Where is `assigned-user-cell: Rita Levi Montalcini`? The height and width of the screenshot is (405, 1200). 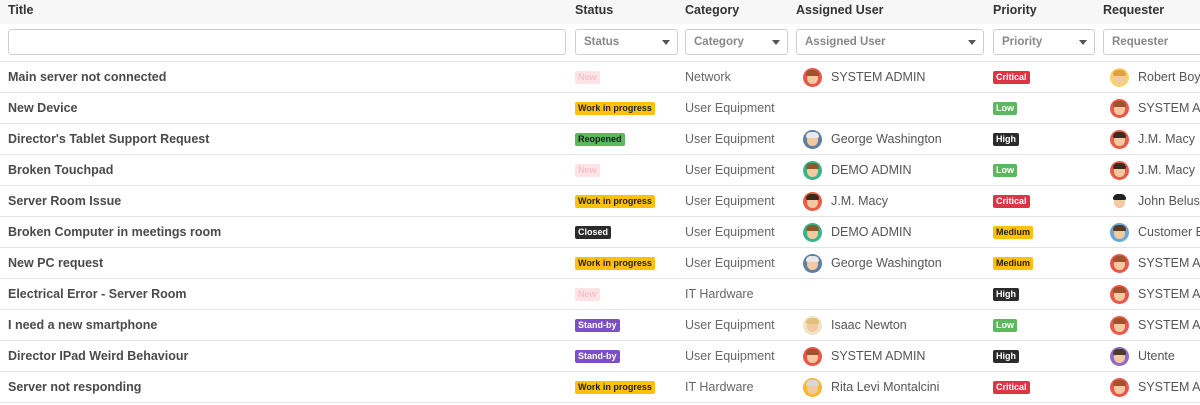
assigned-user-cell: Rita Levi Montalcini is located at coordinates (895, 387).